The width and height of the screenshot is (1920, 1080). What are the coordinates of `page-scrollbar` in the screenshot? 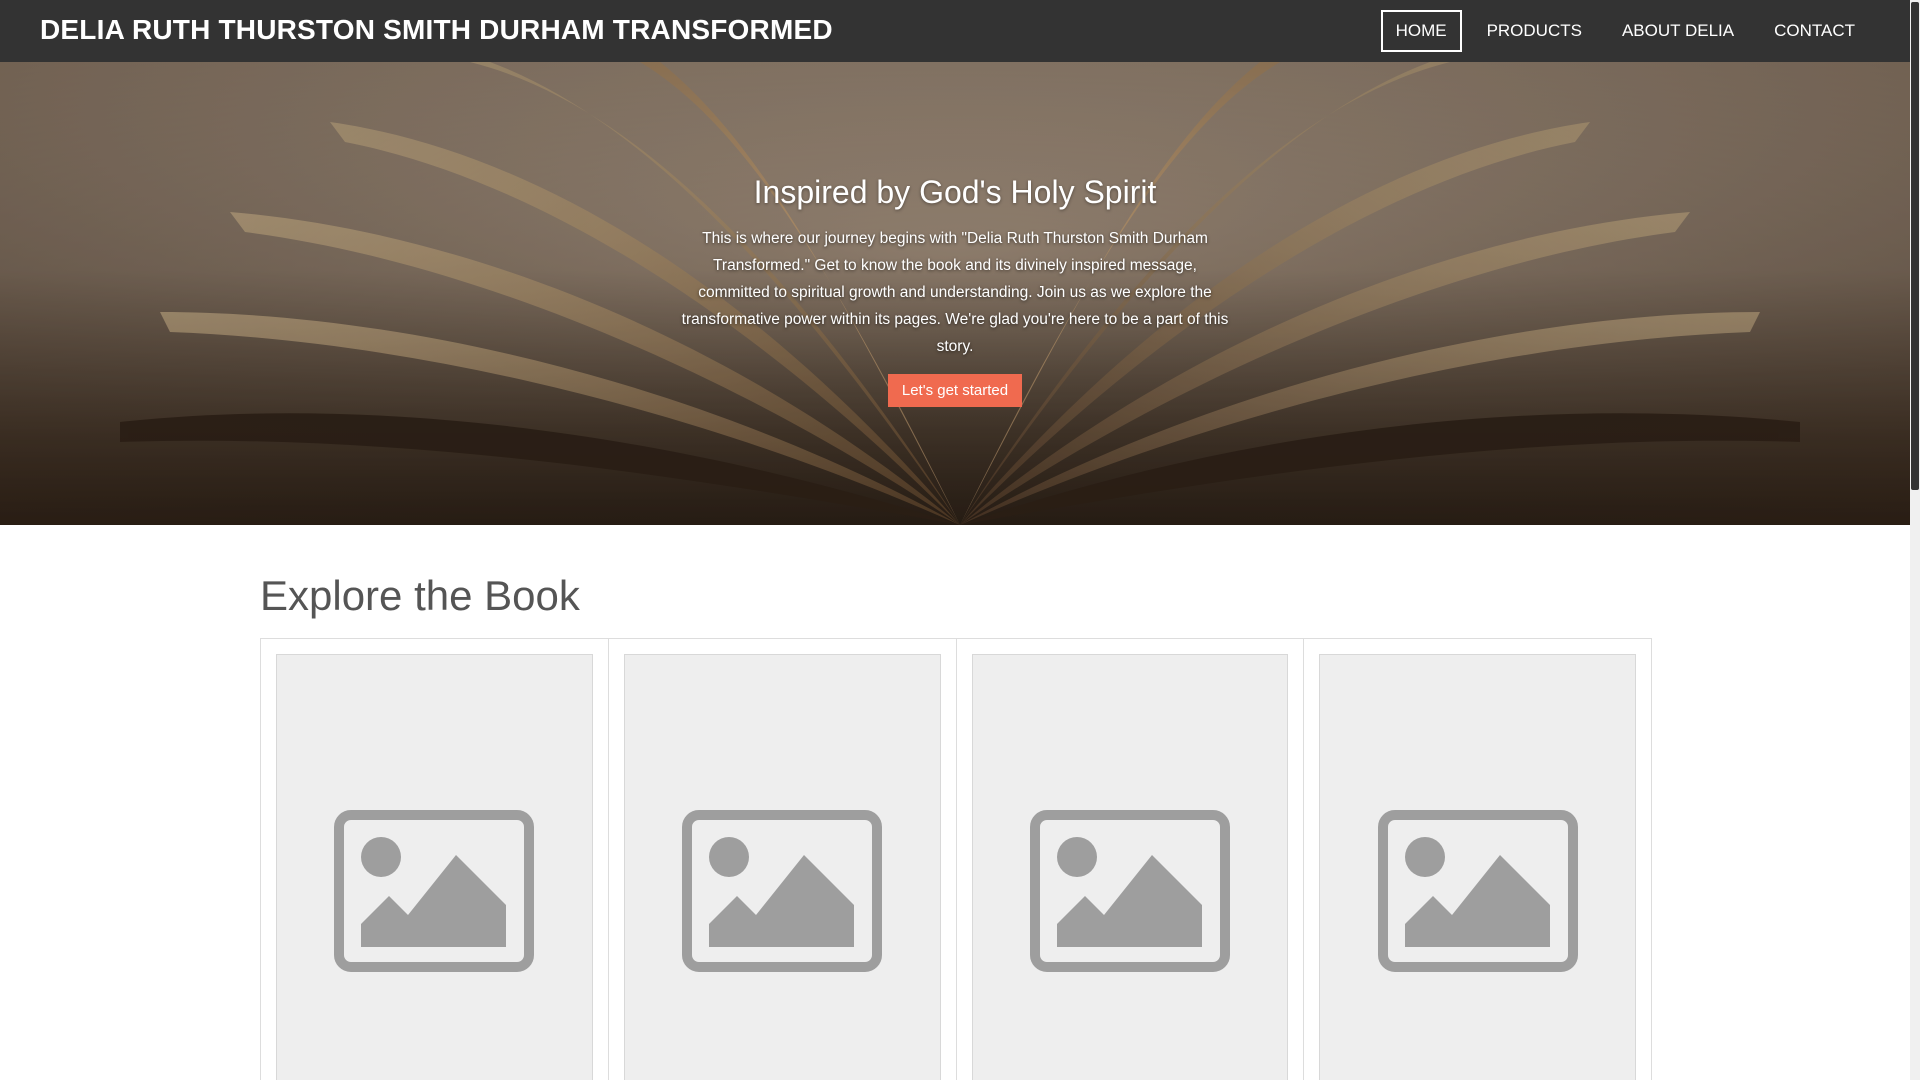 It's located at (1915, 540).